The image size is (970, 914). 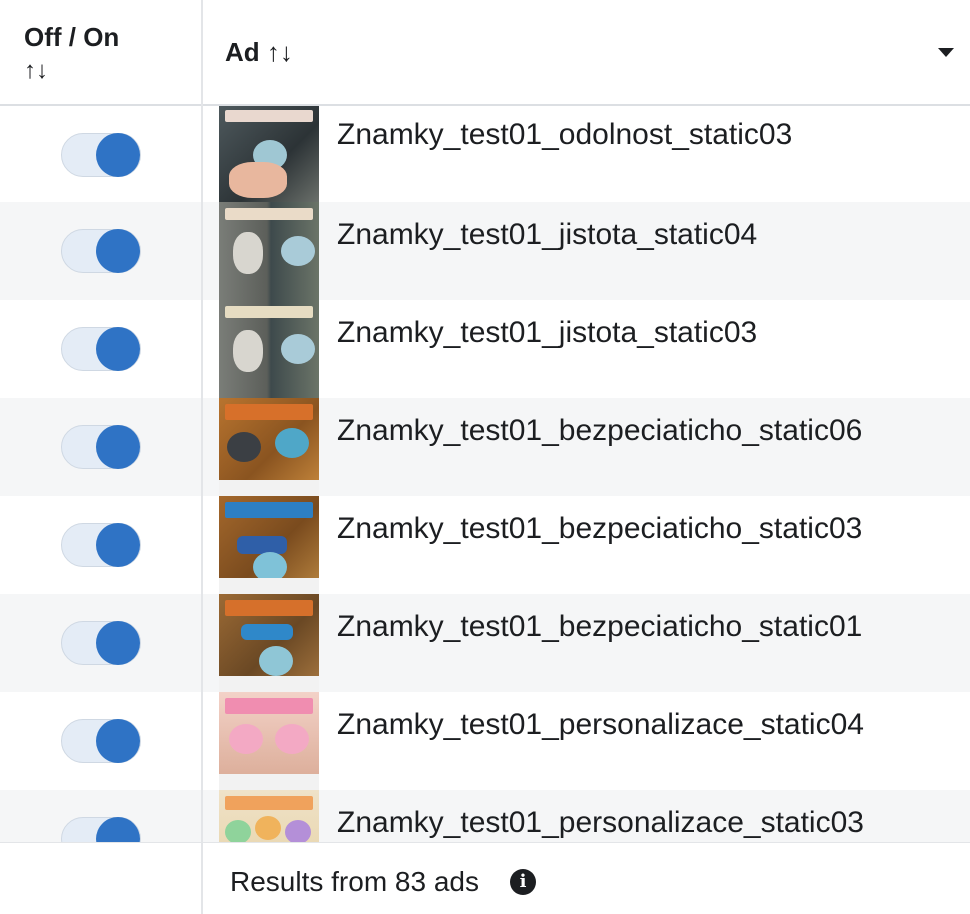 I want to click on ad-name: Znamky_test01_personalizace_static04, so click(x=600, y=725).